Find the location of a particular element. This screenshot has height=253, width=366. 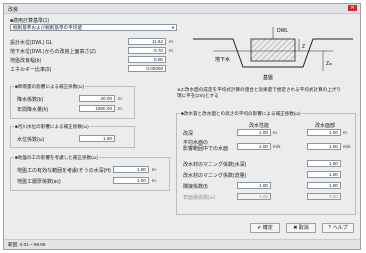

r2-unit-2: m/s is located at coordinates (347, 146).